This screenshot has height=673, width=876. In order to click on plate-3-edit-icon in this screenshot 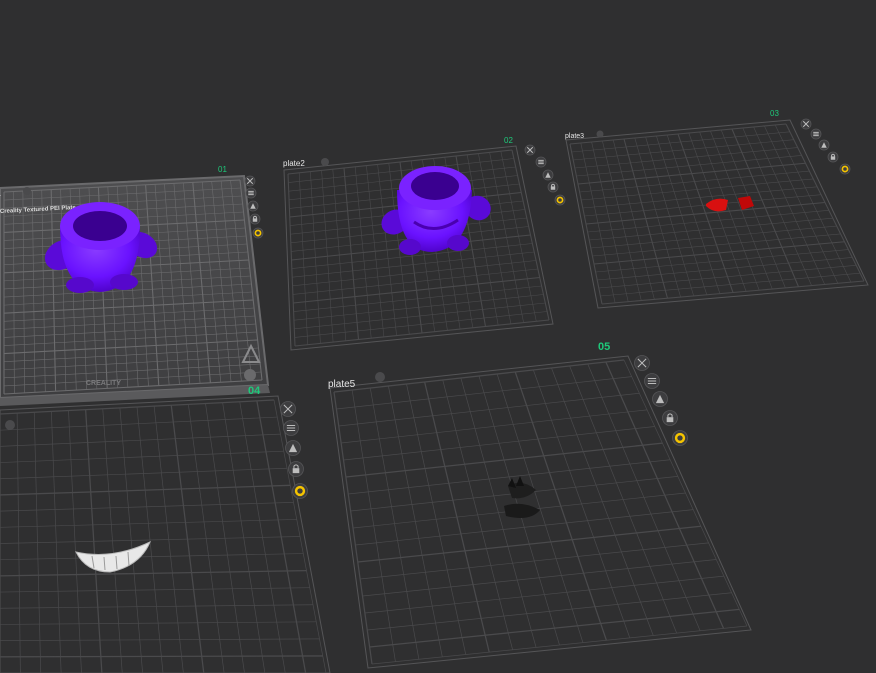, I will do `click(600, 134)`.